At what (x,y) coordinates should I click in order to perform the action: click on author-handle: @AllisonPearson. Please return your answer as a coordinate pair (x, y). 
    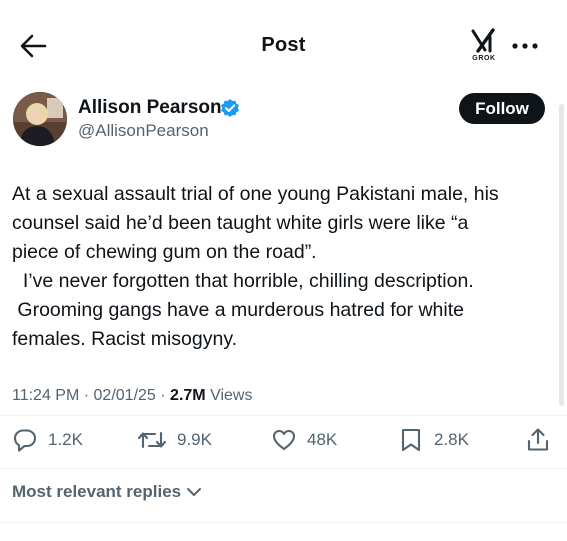
    Looking at the image, I should click on (143, 131).